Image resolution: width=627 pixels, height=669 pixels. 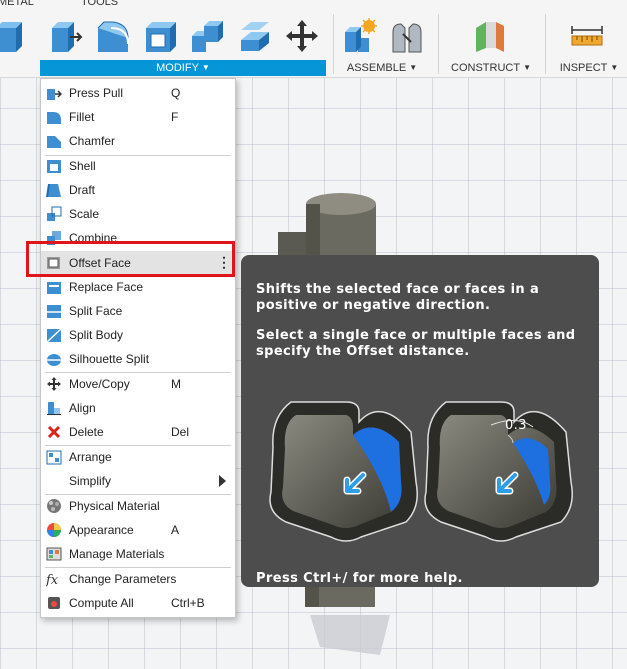 What do you see at coordinates (54, 166) in the screenshot?
I see `shell-icon` at bounding box center [54, 166].